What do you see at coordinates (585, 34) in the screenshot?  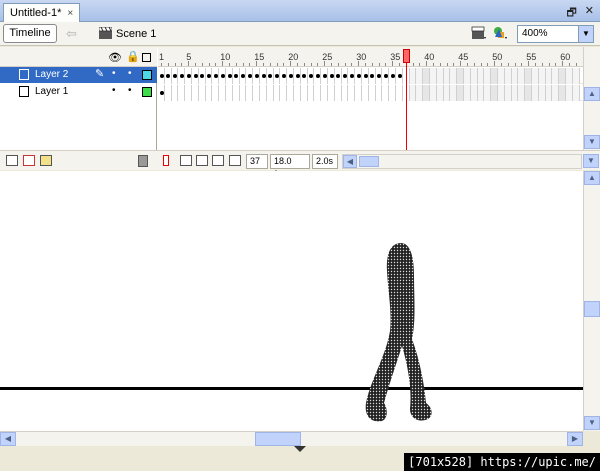 I see `chevron-down-icon: ▼` at bounding box center [585, 34].